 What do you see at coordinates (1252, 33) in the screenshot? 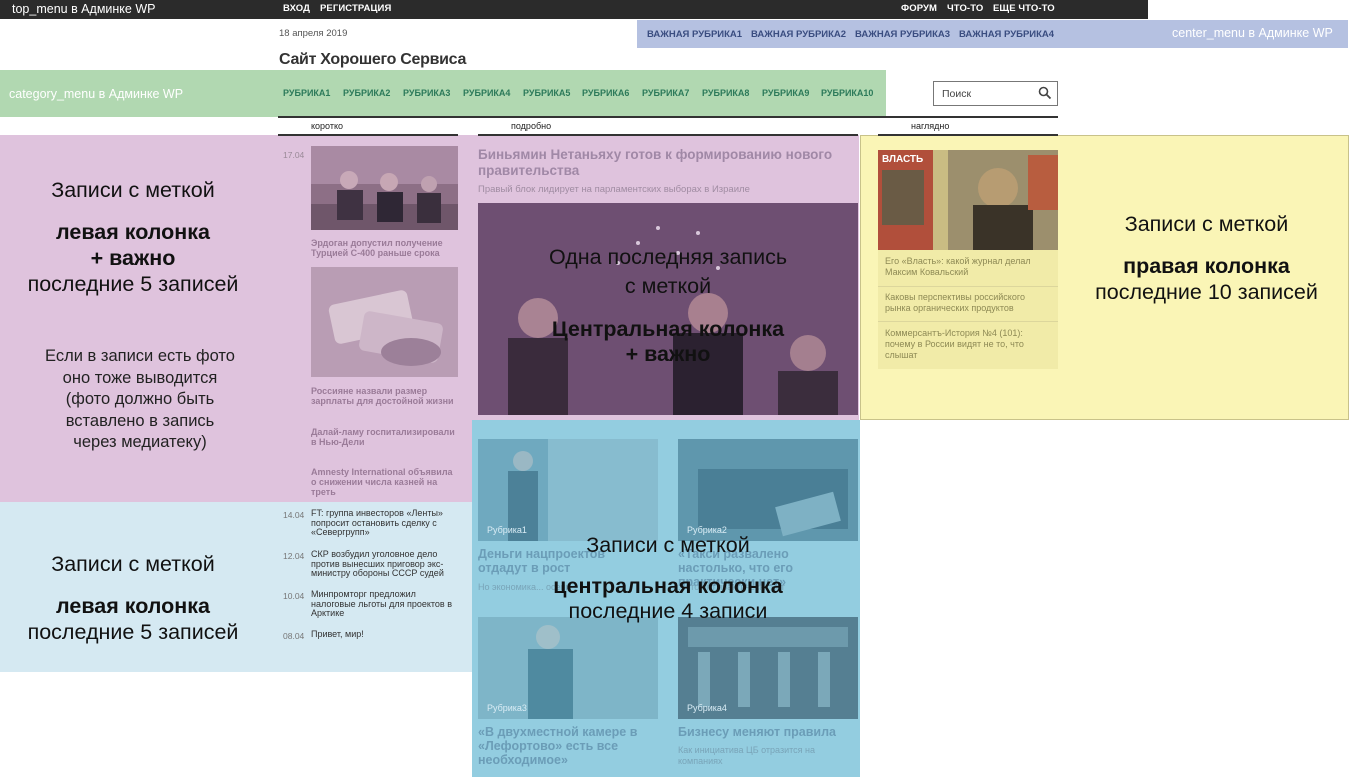
I see `center-menu-note: center_menu в Админке WP` at bounding box center [1252, 33].